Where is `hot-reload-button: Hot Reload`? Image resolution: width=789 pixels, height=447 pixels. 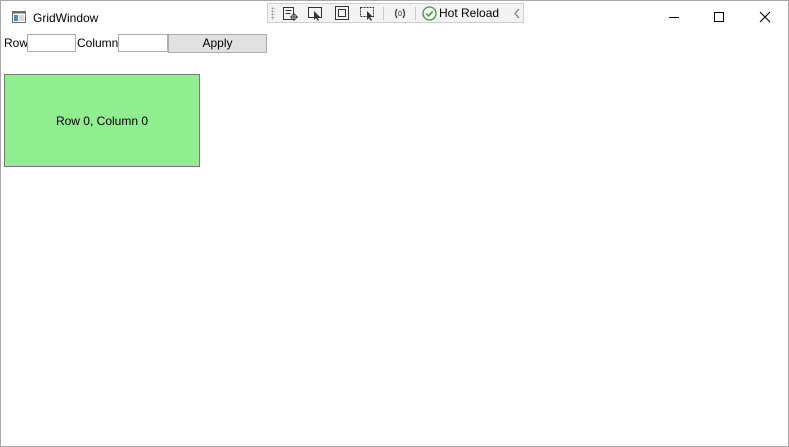 hot-reload-button: Hot Reload is located at coordinates (469, 13).